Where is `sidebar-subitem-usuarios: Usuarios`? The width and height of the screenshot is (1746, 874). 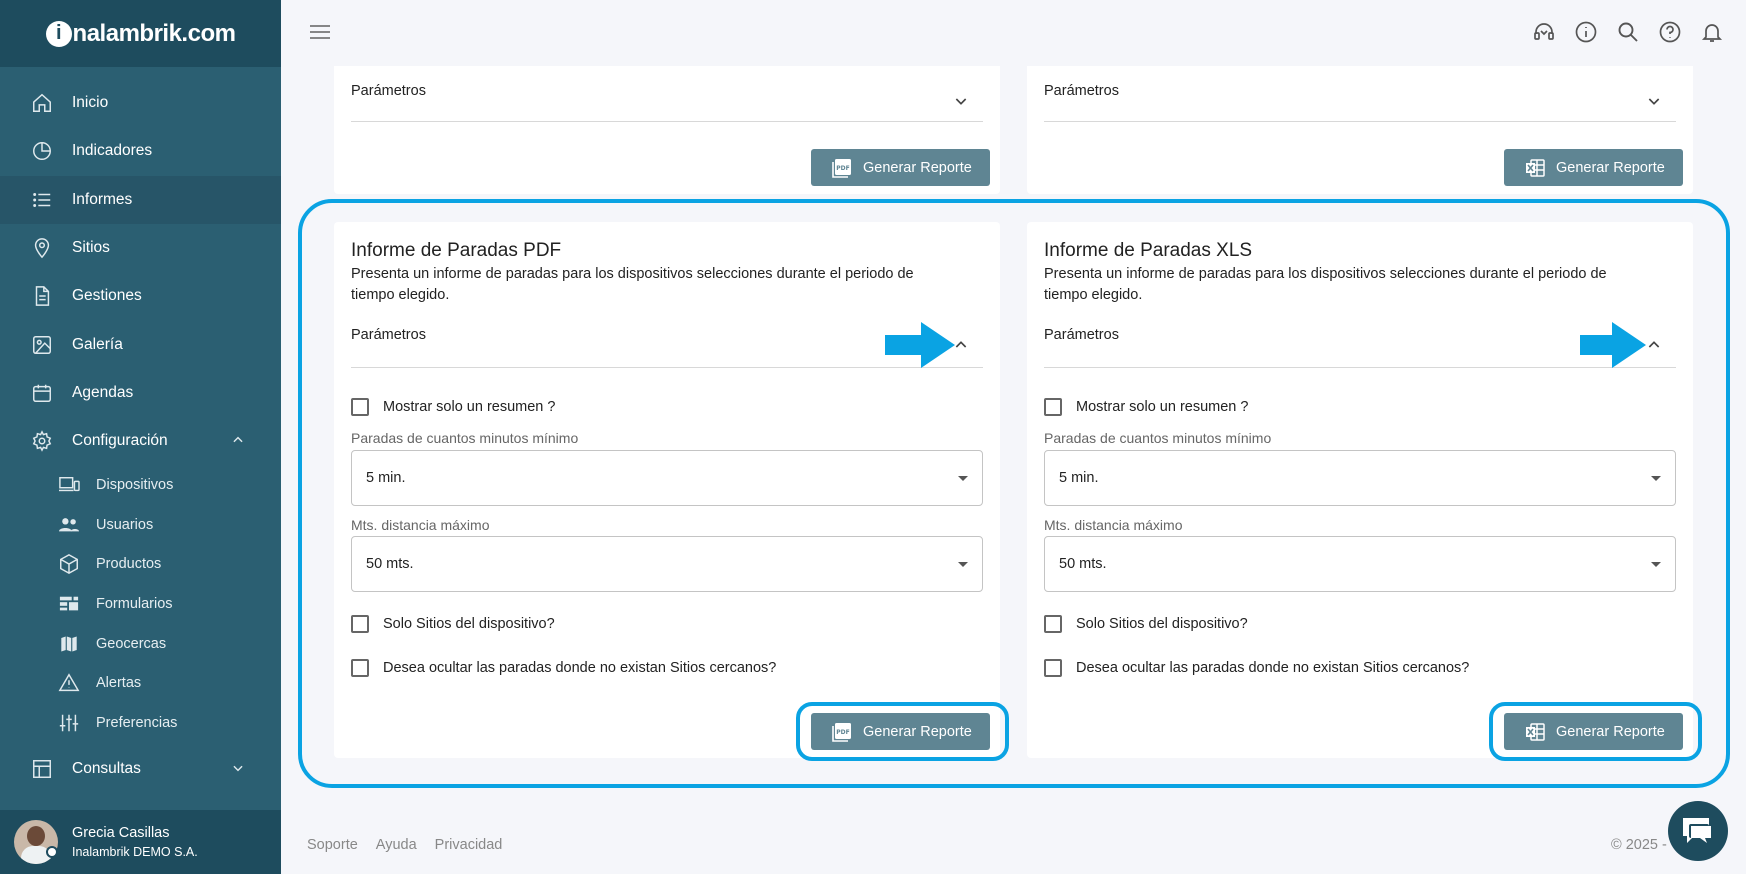
sidebar-subitem-usuarios: Usuarios is located at coordinates (140, 525).